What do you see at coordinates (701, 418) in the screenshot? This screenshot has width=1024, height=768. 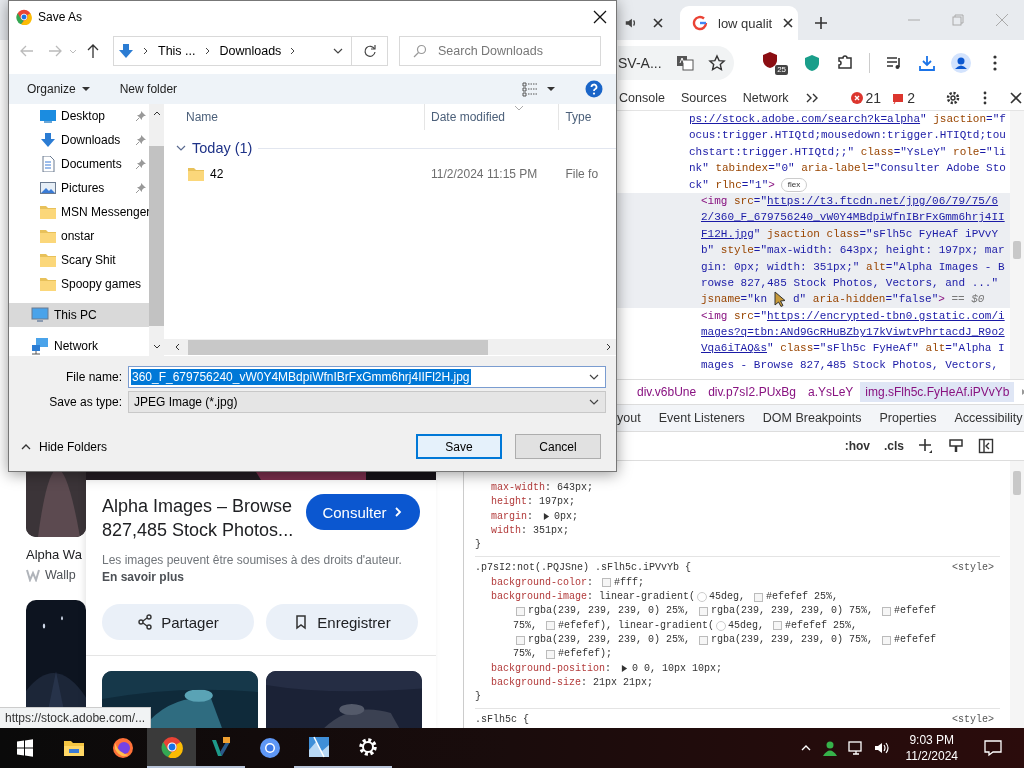 I see `panel-tab: Event Listeners` at bounding box center [701, 418].